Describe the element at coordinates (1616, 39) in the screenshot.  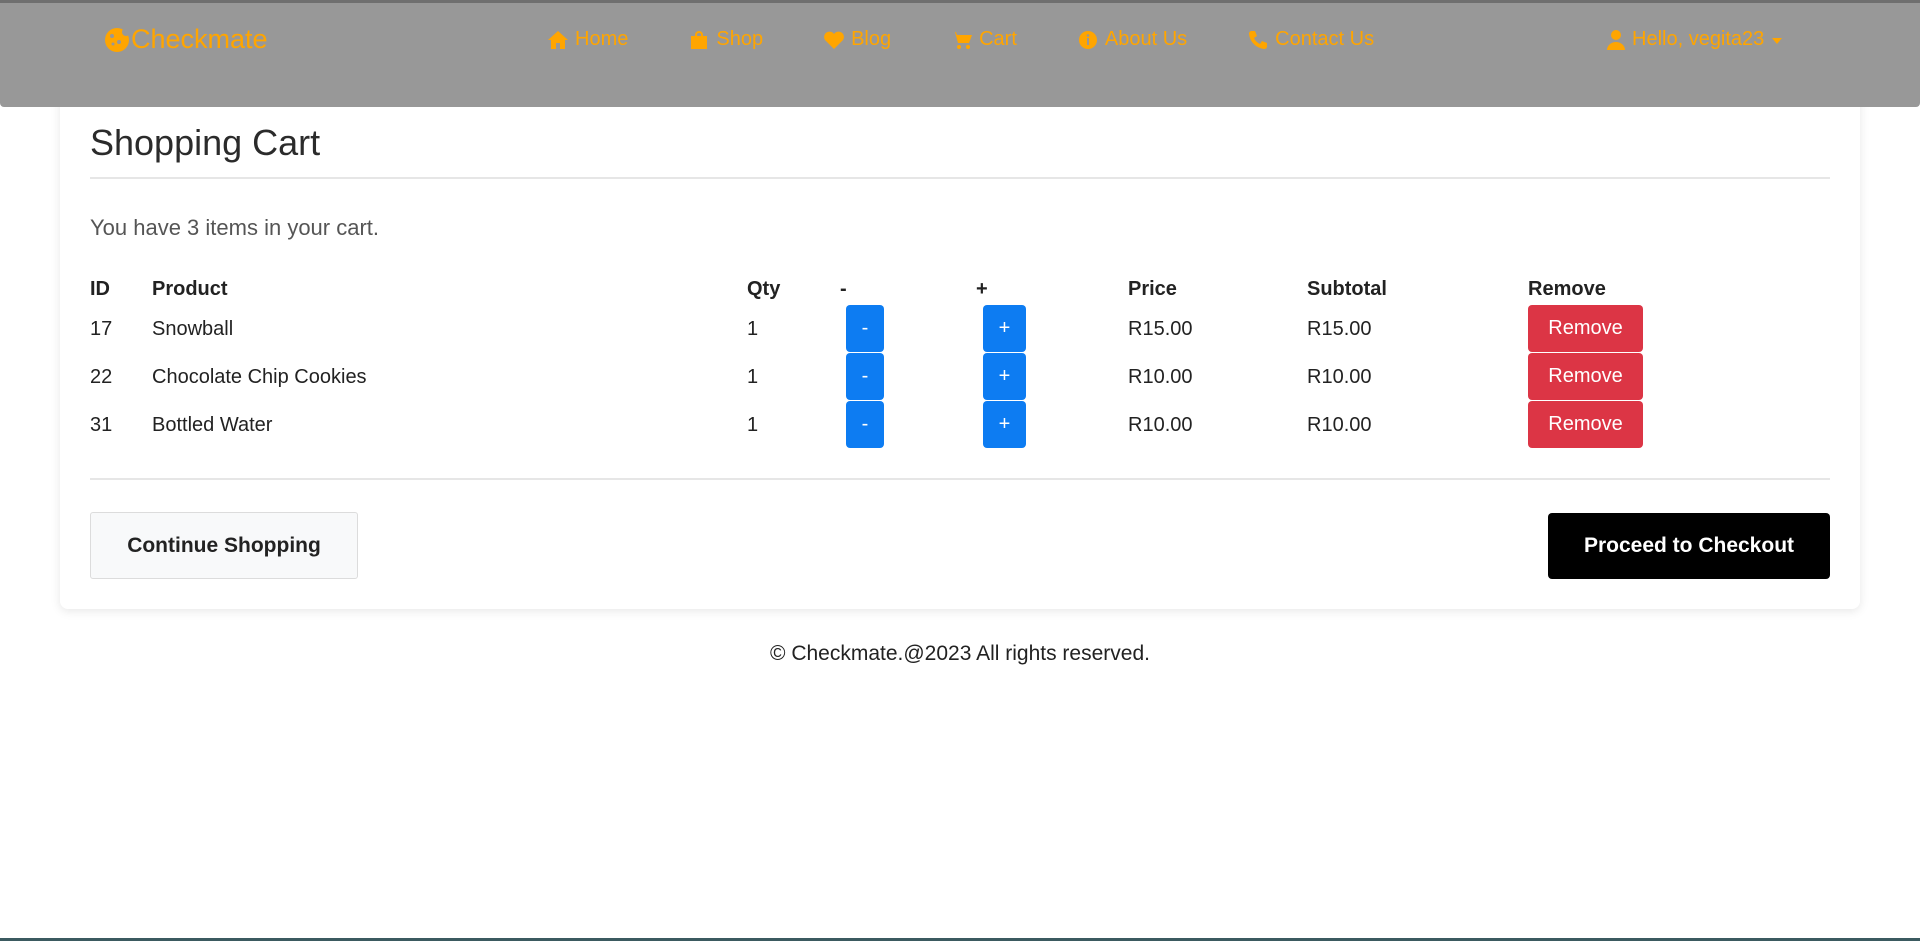
I see `user-icon` at that location.